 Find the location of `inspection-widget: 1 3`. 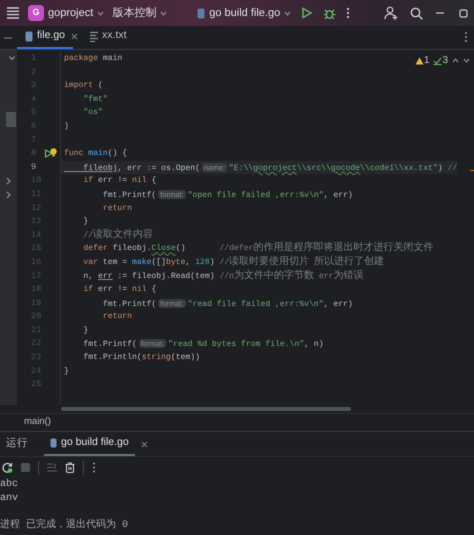

inspection-widget: 1 3 is located at coordinates (442, 60).